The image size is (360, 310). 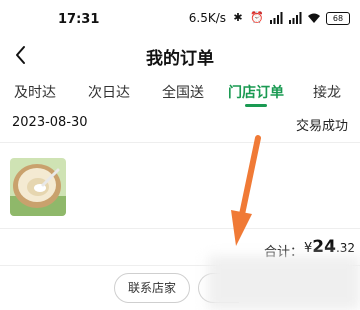 I want to click on annotation-arrow, so click(x=246, y=190).